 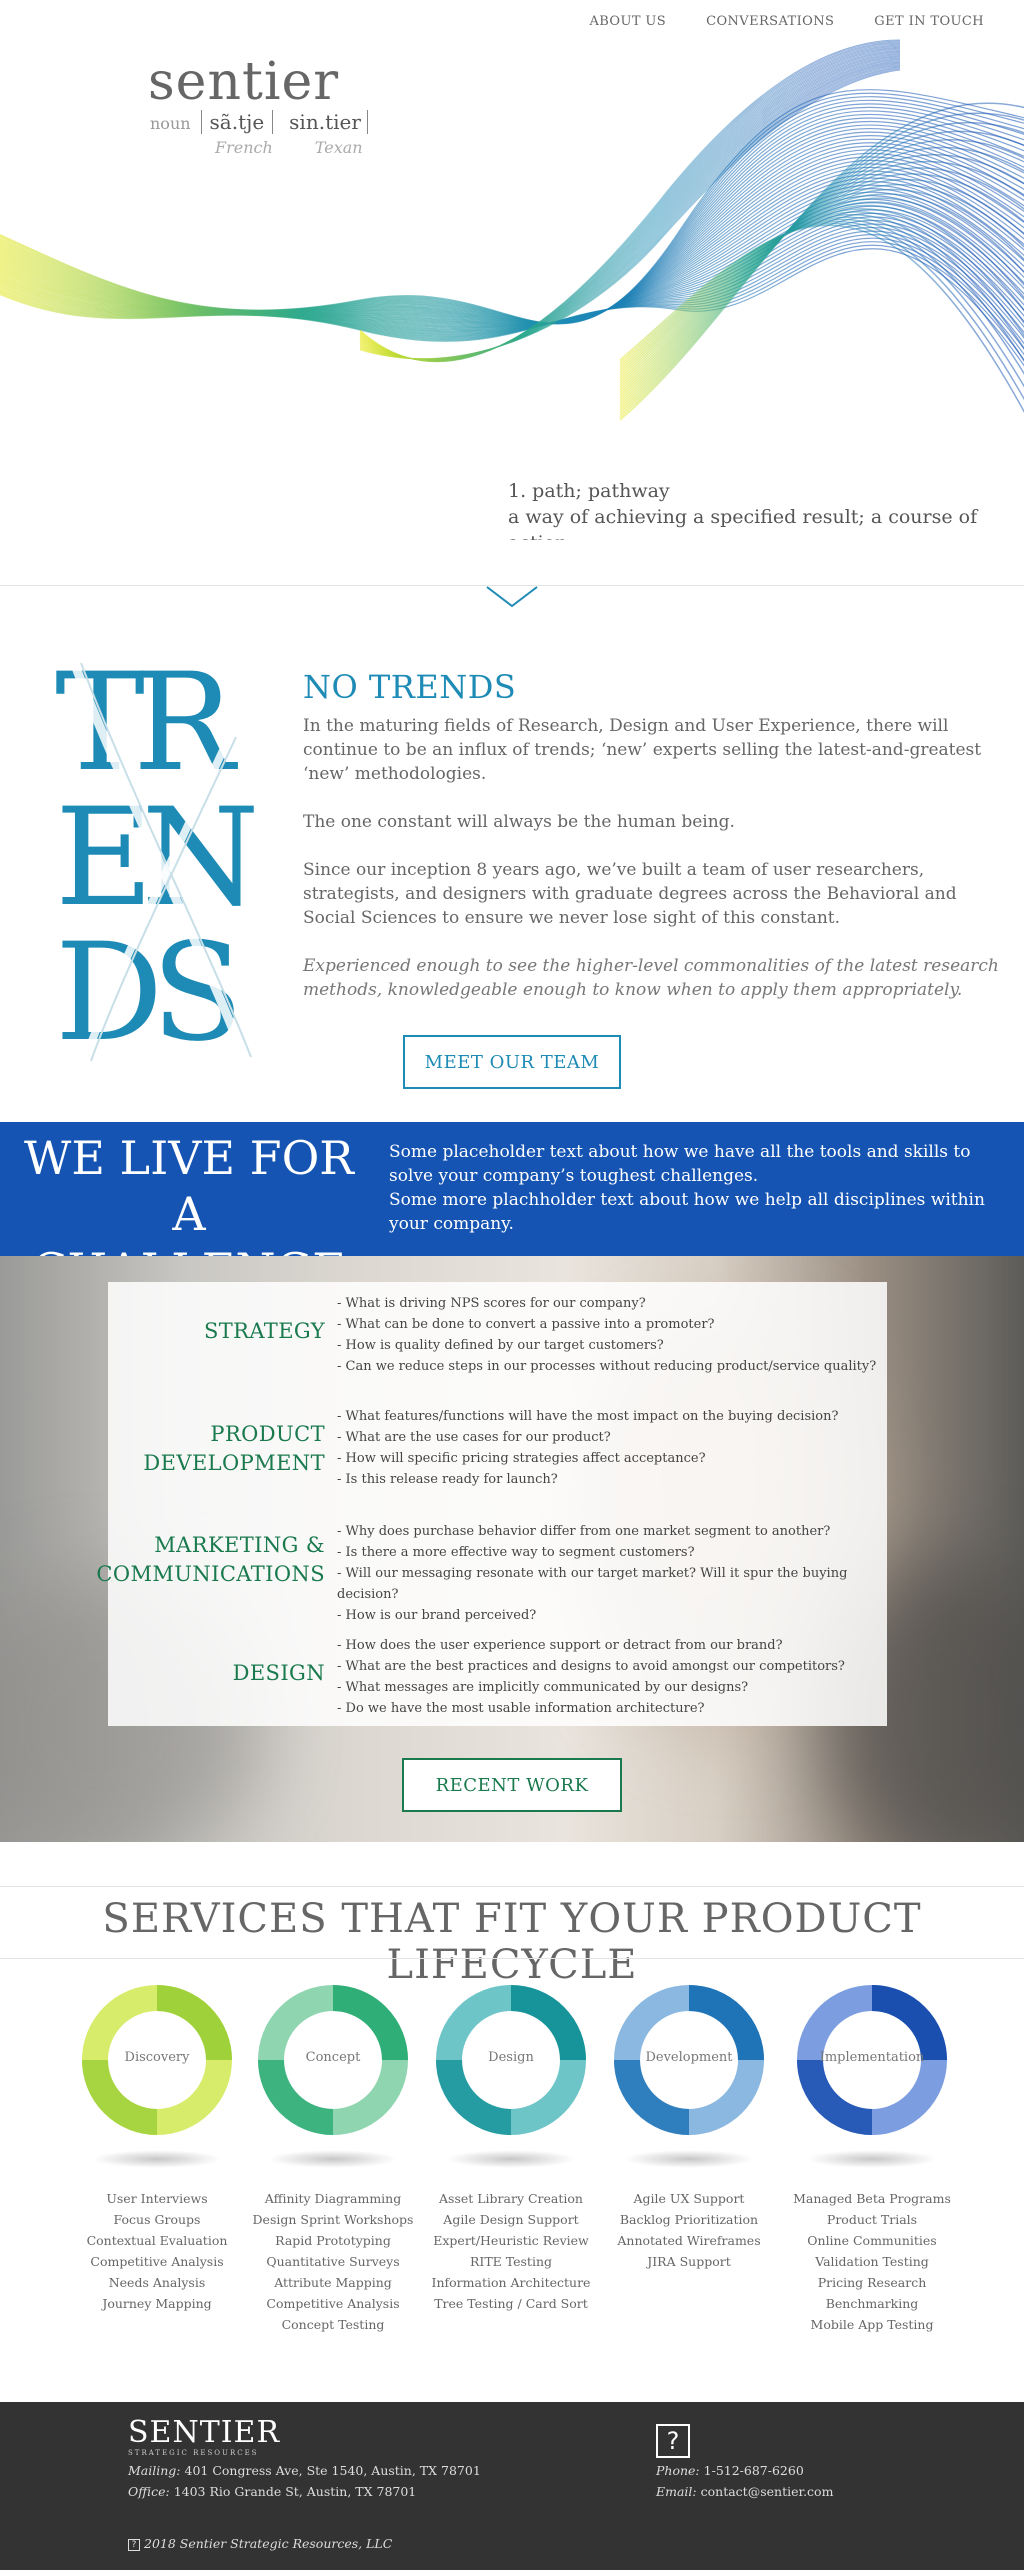 What do you see at coordinates (244, 147) in the screenshot?
I see `language-french: French` at bounding box center [244, 147].